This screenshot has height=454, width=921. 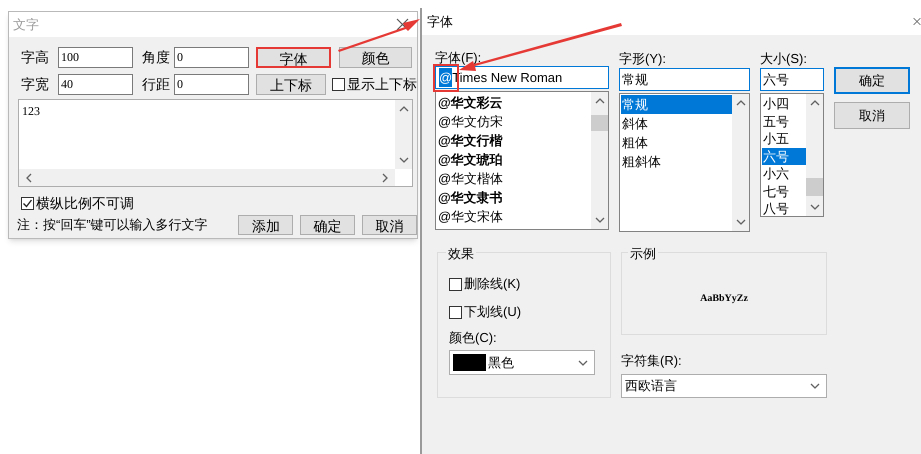 I want to click on dropdown-value: 西欧语言, so click(x=651, y=386).